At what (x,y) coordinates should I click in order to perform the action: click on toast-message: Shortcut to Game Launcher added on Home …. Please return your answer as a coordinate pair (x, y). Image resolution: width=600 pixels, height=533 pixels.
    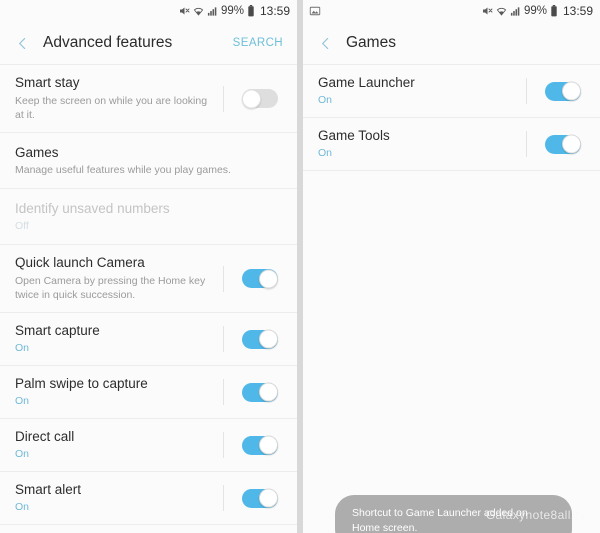
    Looking at the image, I should click on (453, 514).